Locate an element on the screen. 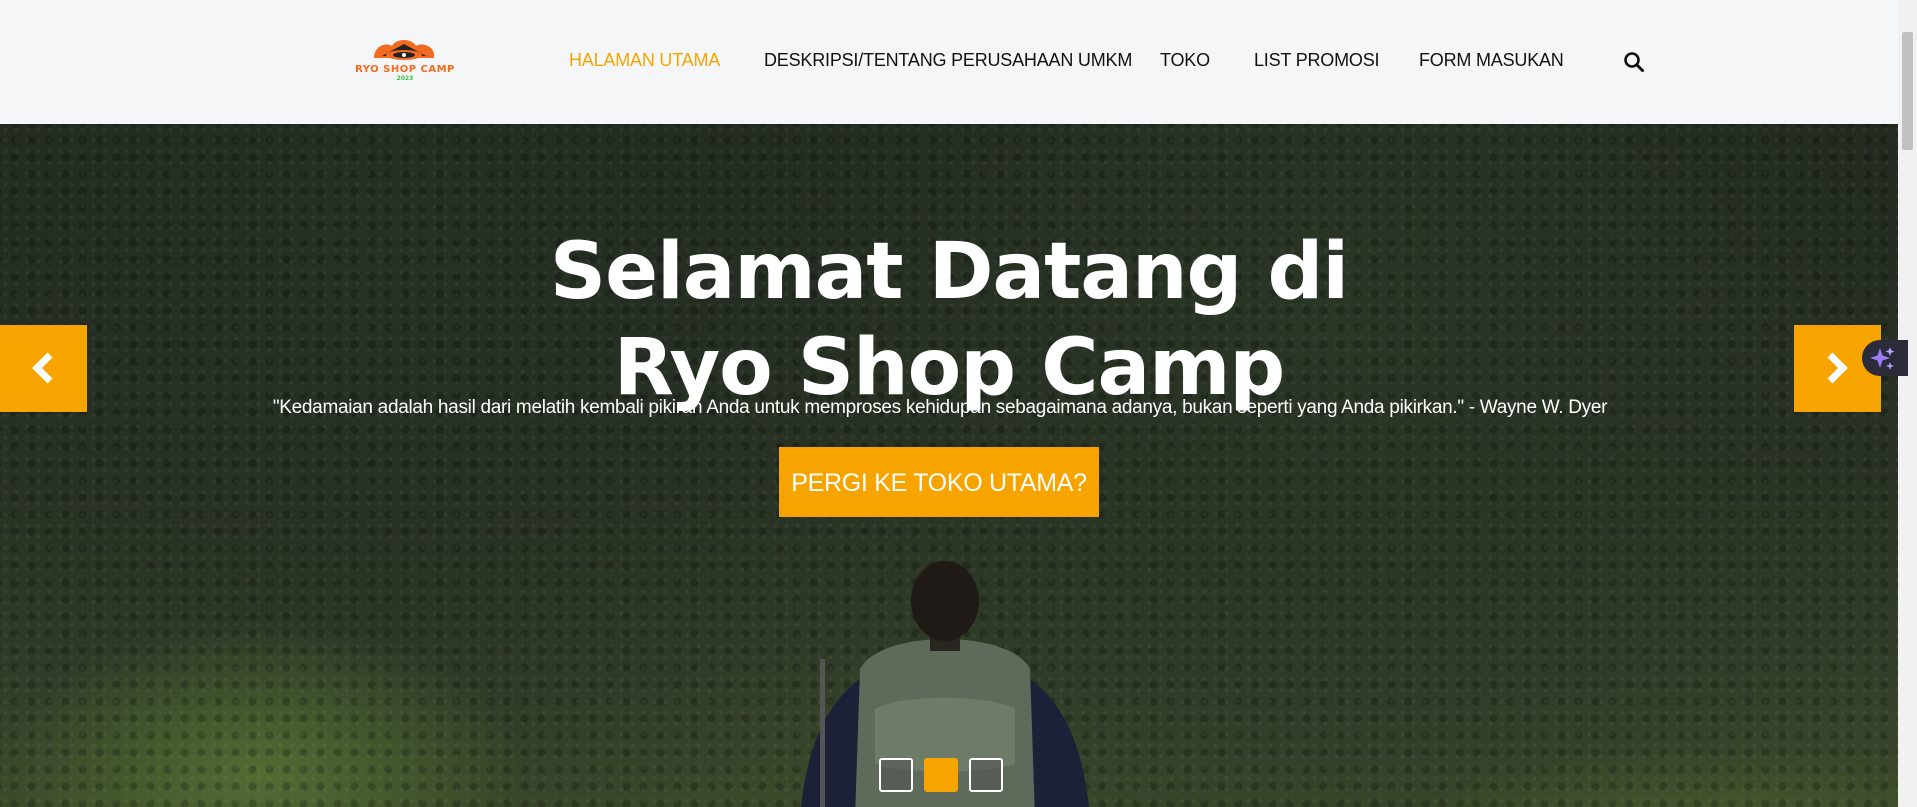  nav-item-deskripsi: DESKRIPSI/TENTANG PERUSAHAAN UMKM is located at coordinates (948, 60).